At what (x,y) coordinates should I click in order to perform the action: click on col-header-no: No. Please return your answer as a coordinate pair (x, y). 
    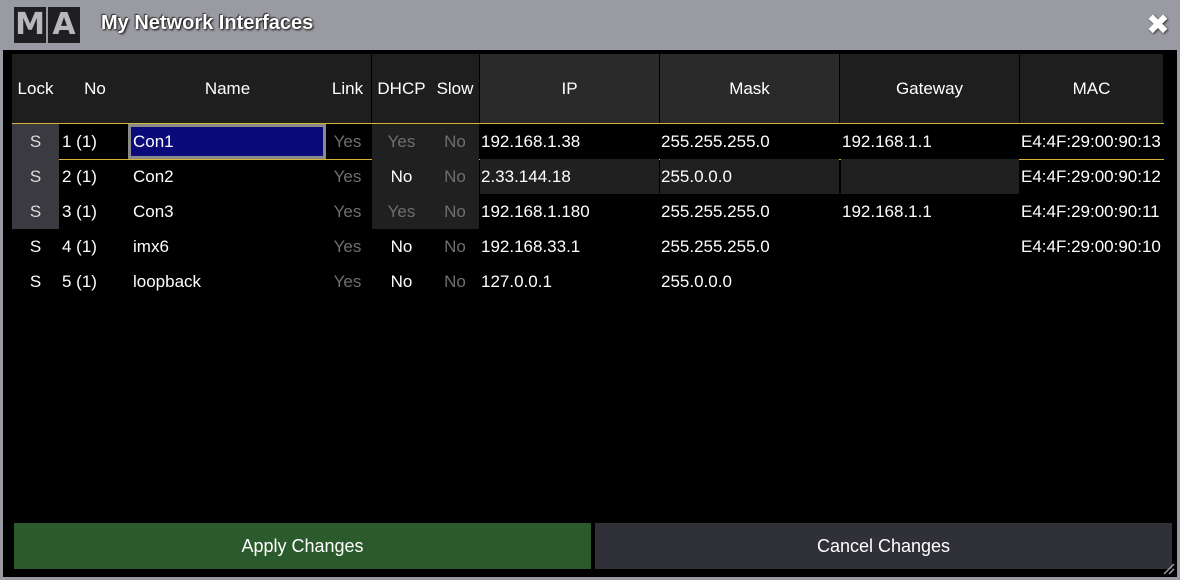
    Looking at the image, I should click on (95, 89).